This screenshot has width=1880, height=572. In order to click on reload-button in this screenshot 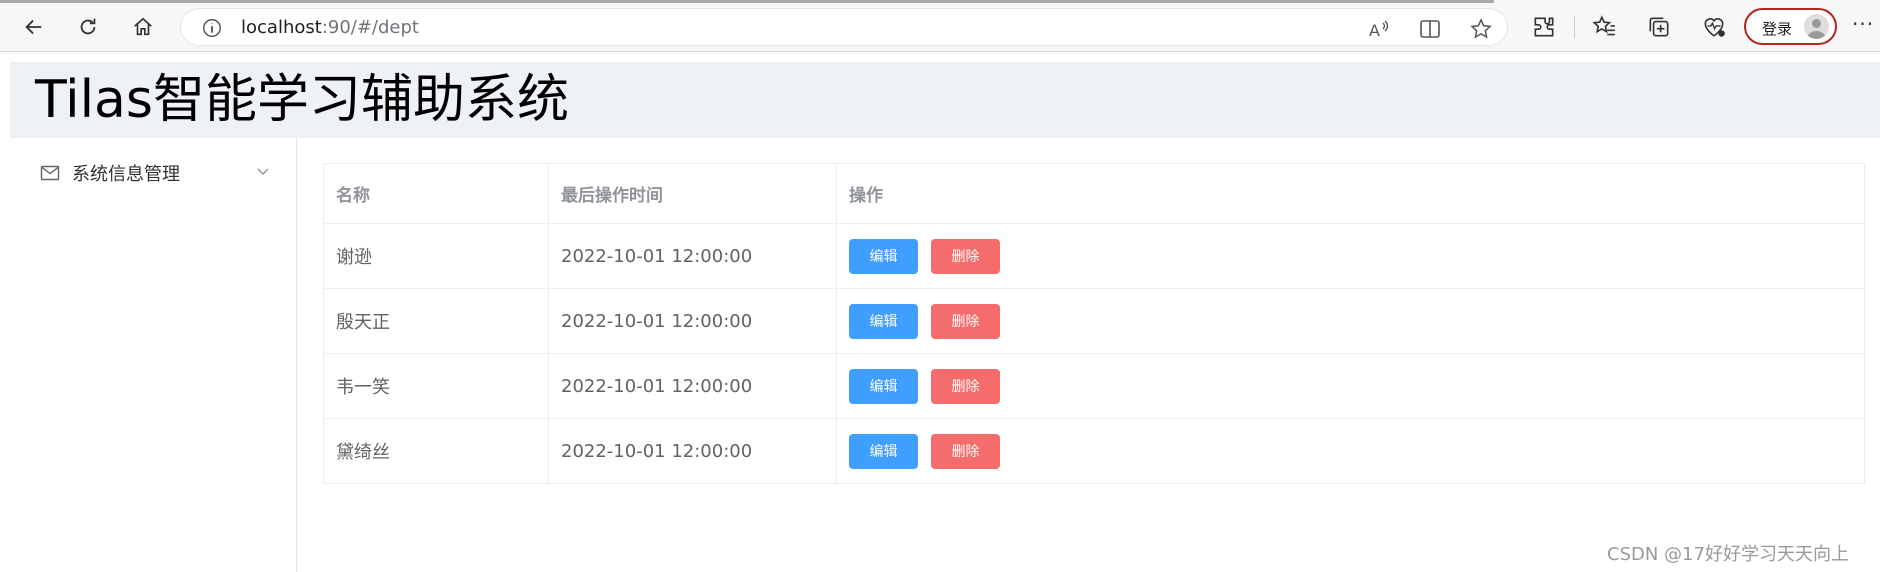, I will do `click(88, 27)`.